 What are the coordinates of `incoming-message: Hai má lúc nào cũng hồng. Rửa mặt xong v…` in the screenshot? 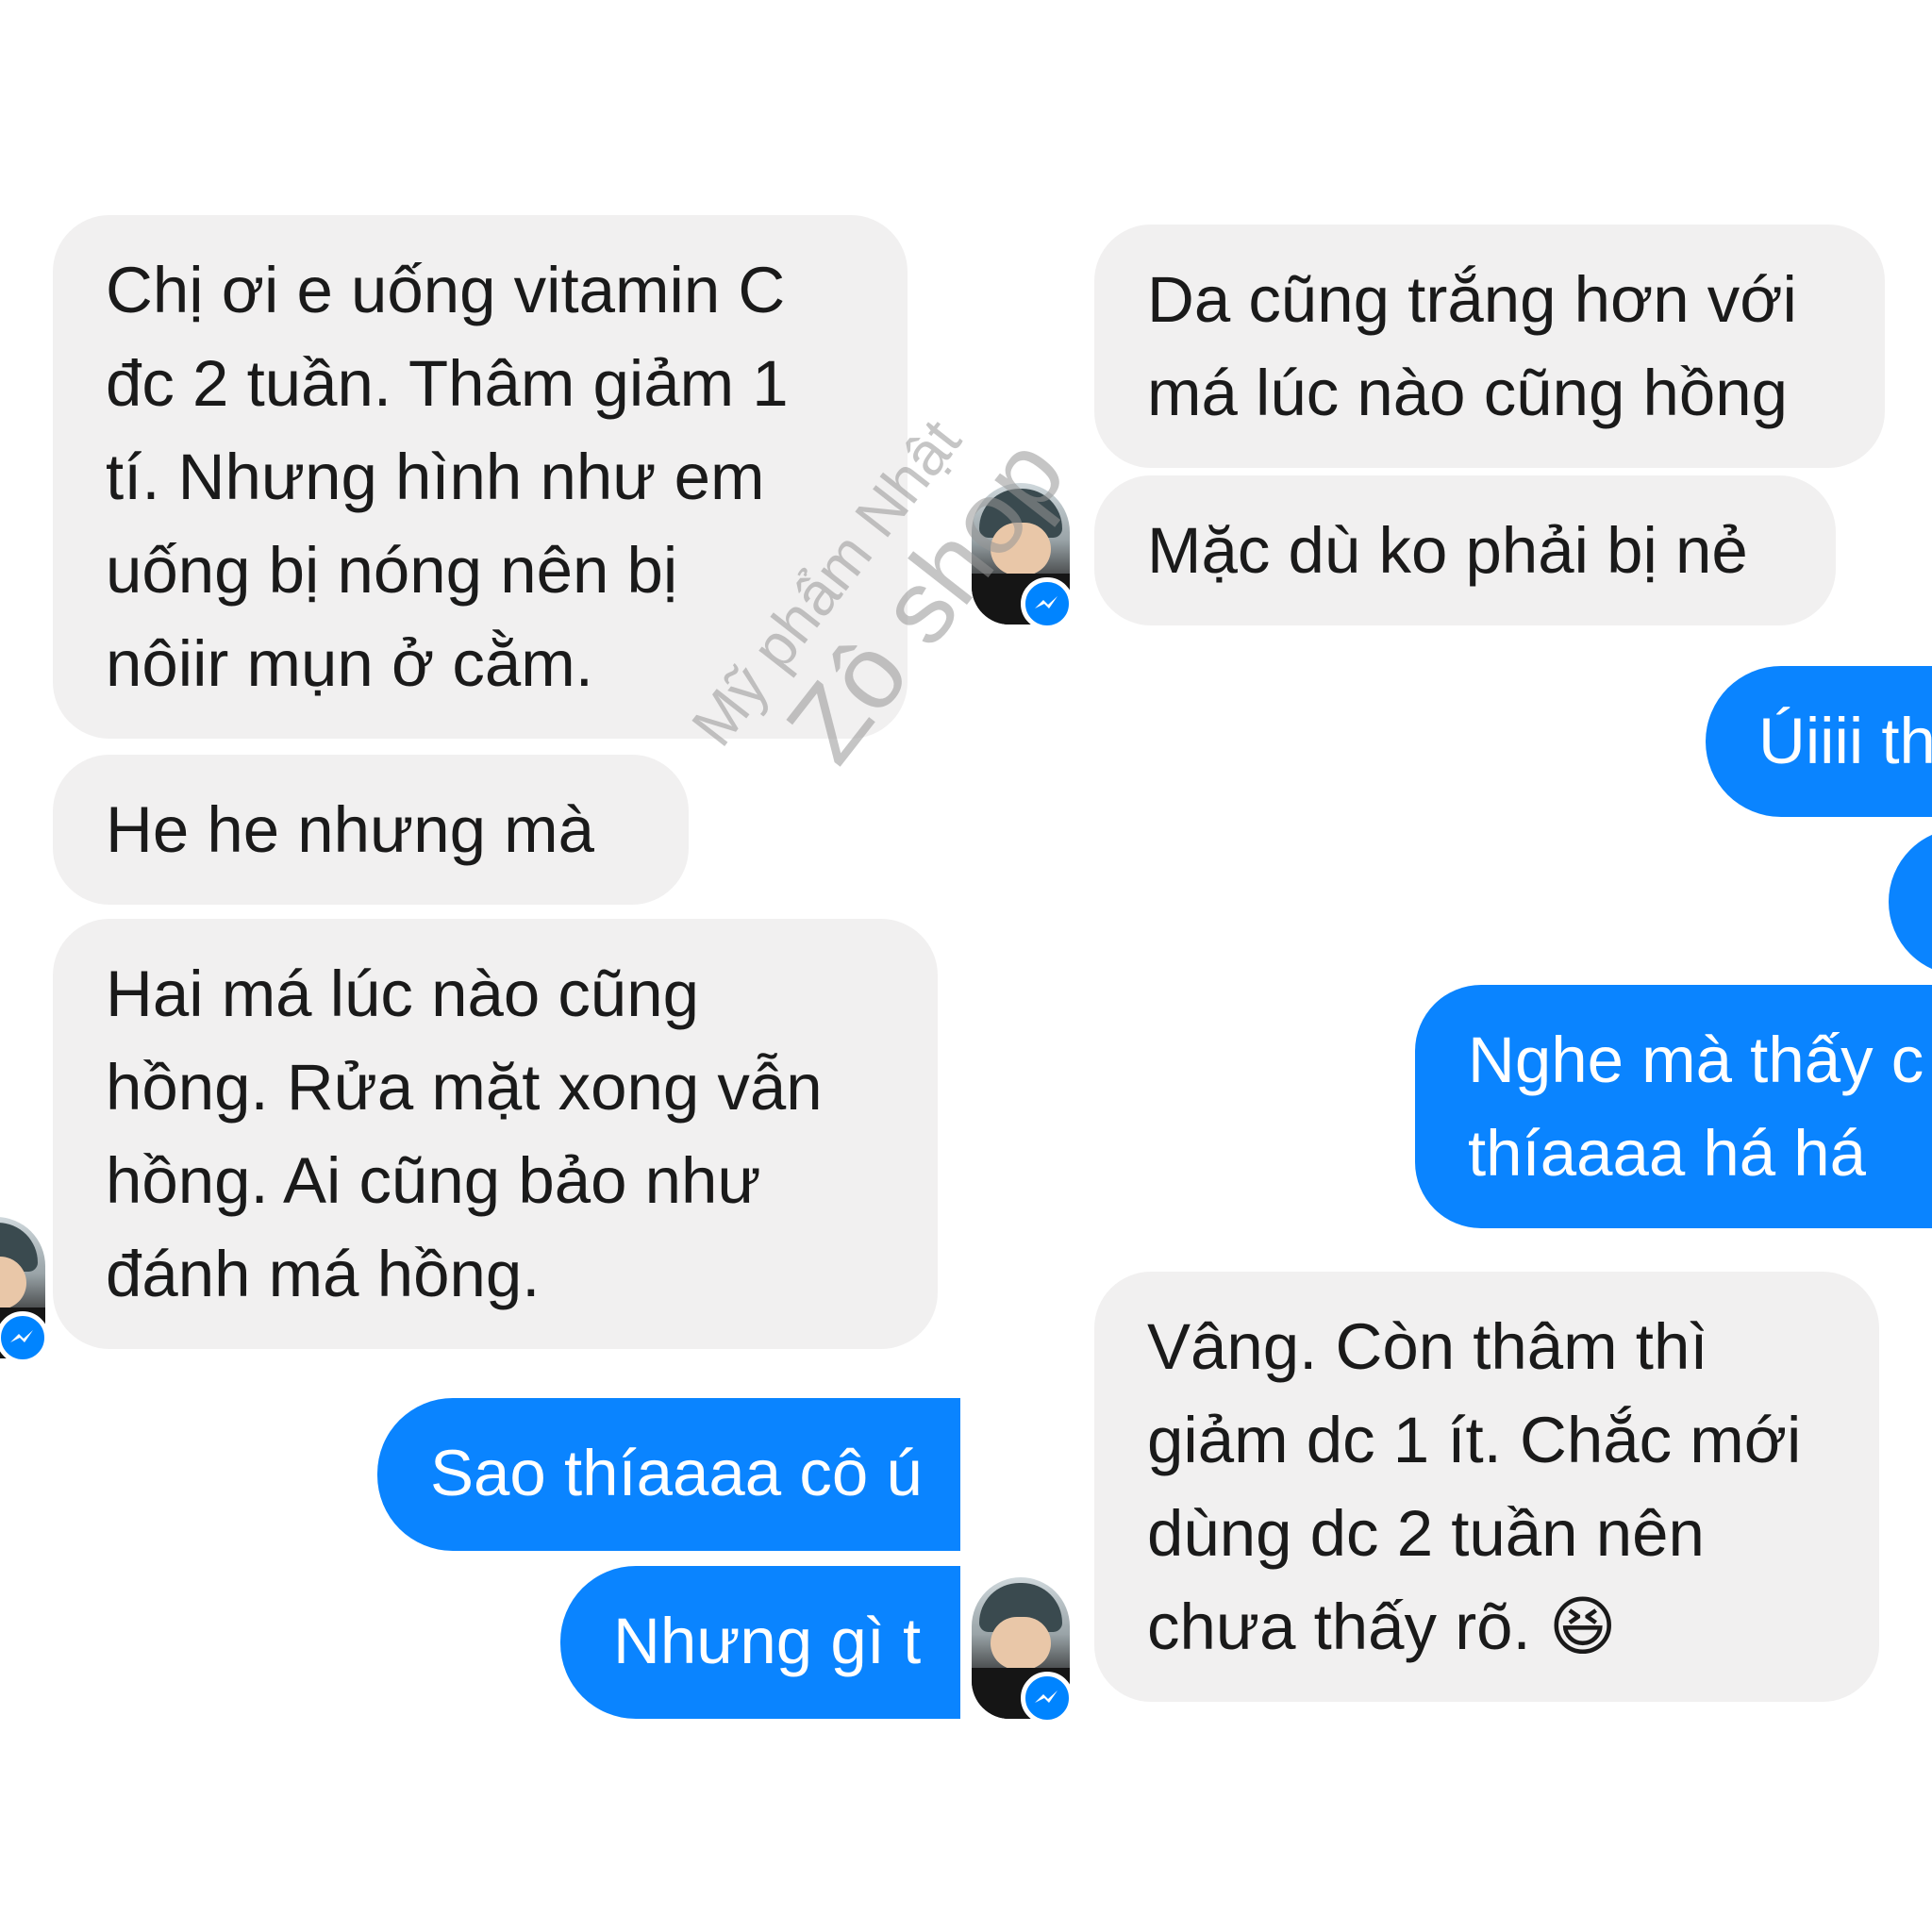 It's located at (496, 1134).